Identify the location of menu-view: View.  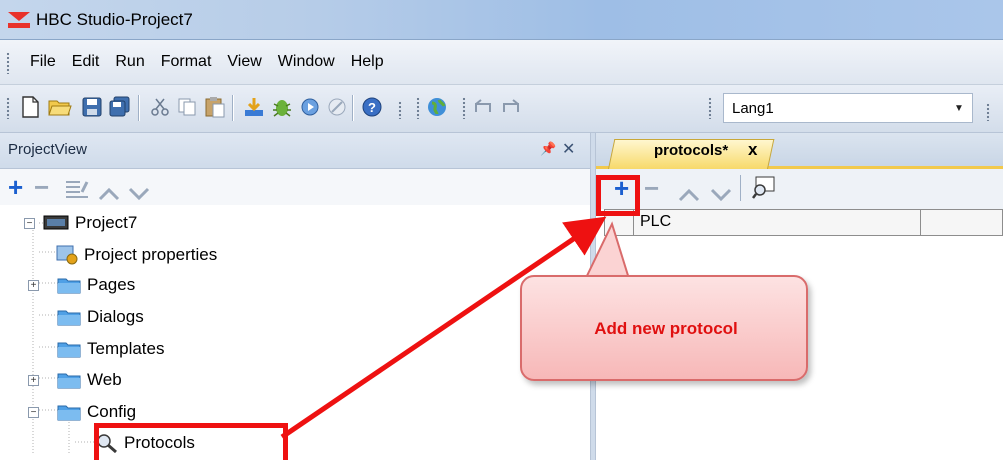
(244, 62).